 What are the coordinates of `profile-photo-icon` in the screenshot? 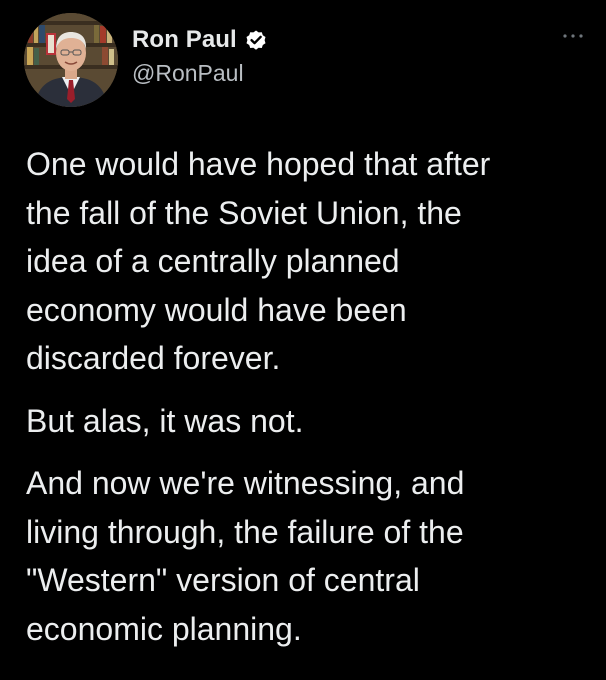 It's located at (71, 60).